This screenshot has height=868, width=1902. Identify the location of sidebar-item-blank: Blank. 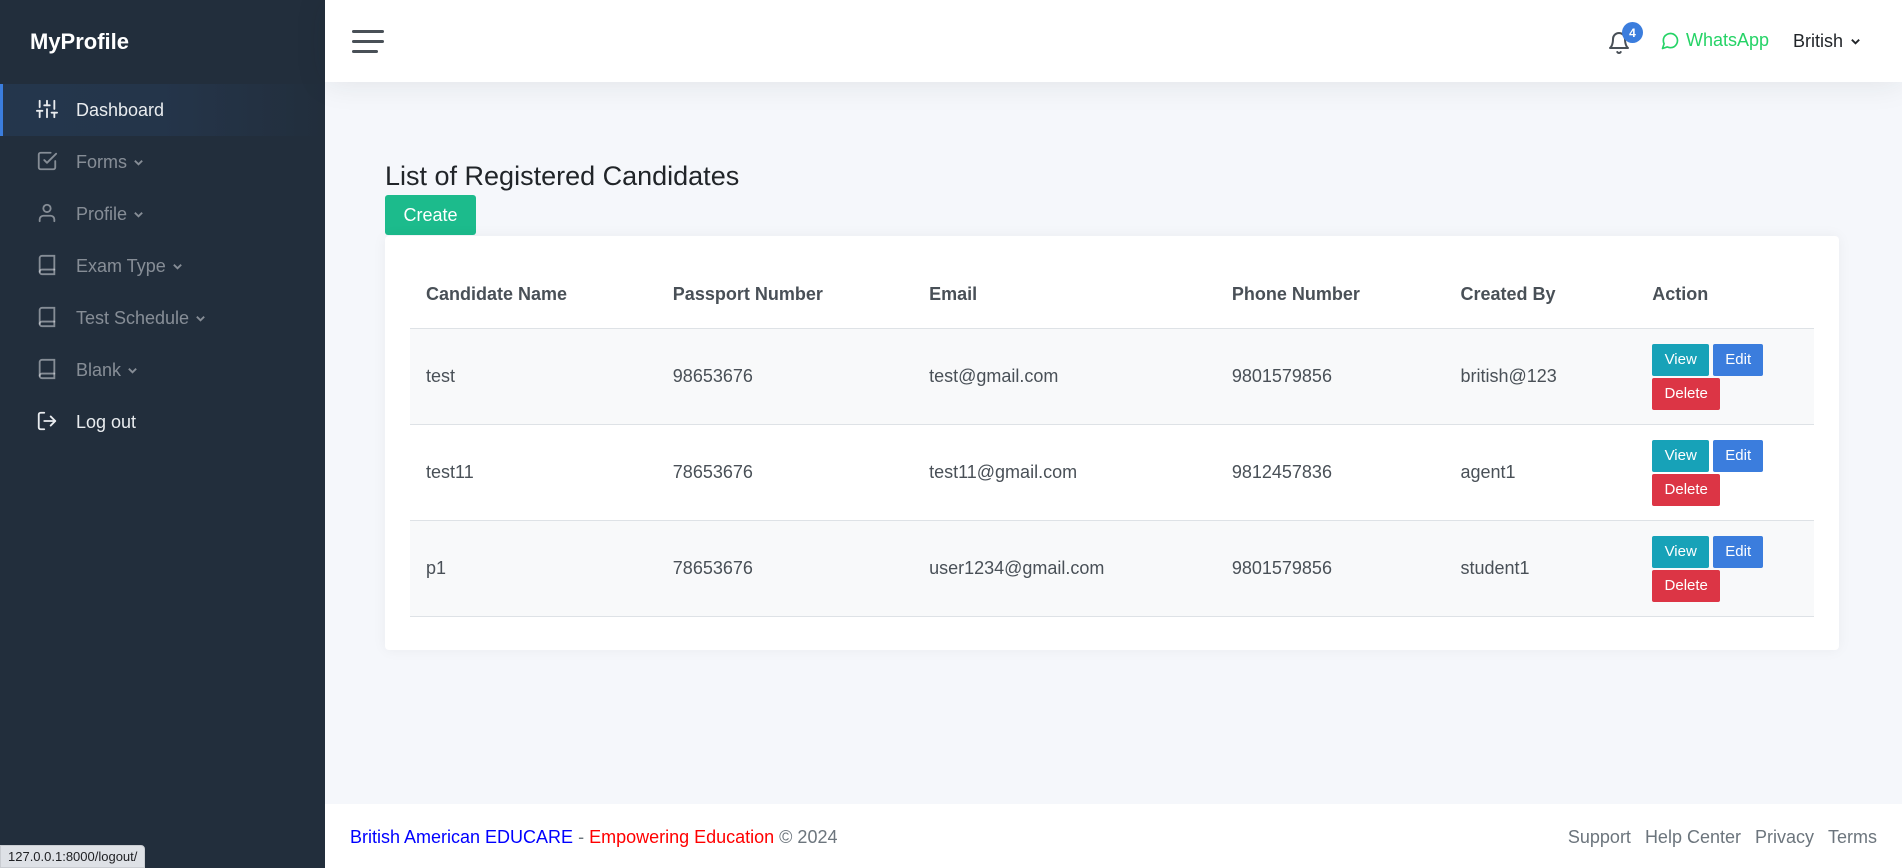
(162, 370).